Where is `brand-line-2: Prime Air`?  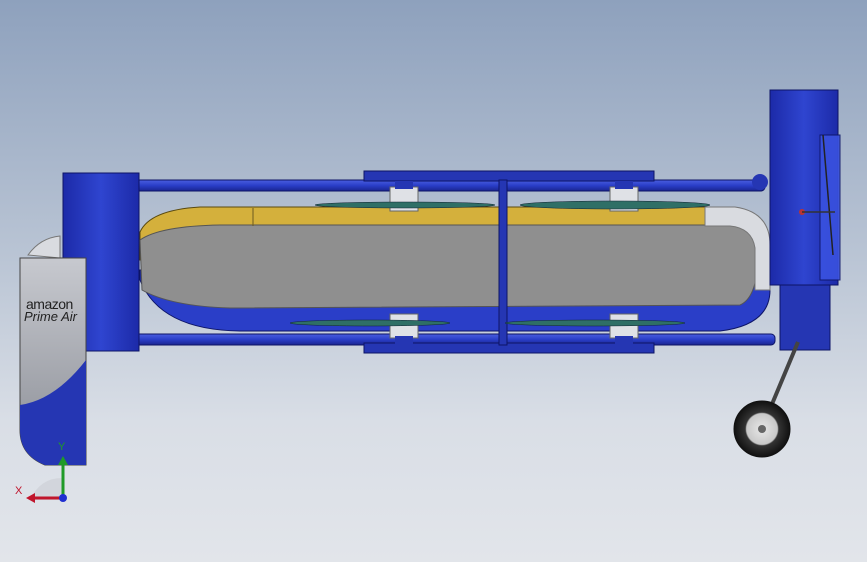
brand-line-2: Prime Air is located at coordinates (50, 316).